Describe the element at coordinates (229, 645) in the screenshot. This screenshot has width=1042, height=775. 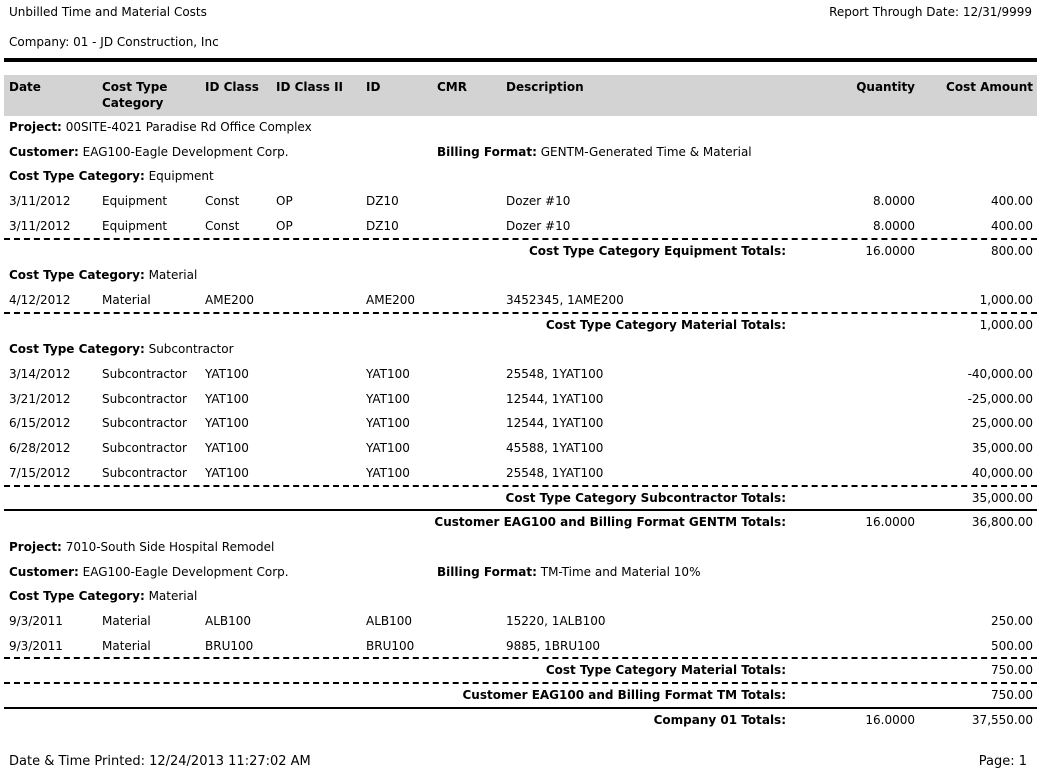
I see `cell-id-class: BRU100` at that location.